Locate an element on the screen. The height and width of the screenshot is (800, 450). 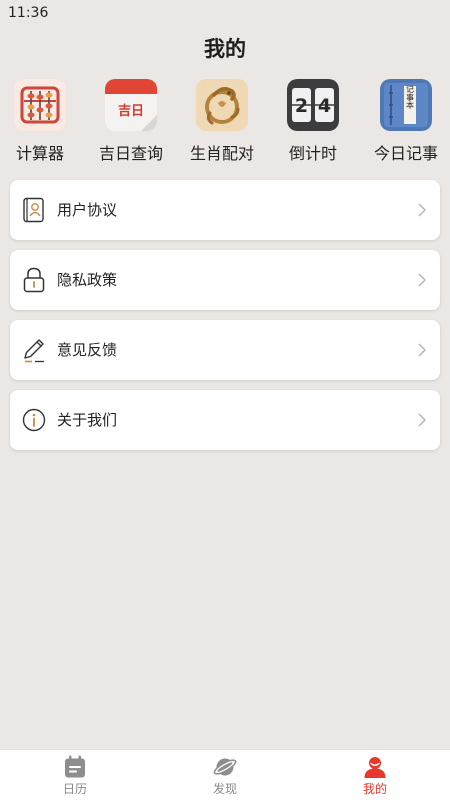
status-time: 11:36 is located at coordinates (28, 13).